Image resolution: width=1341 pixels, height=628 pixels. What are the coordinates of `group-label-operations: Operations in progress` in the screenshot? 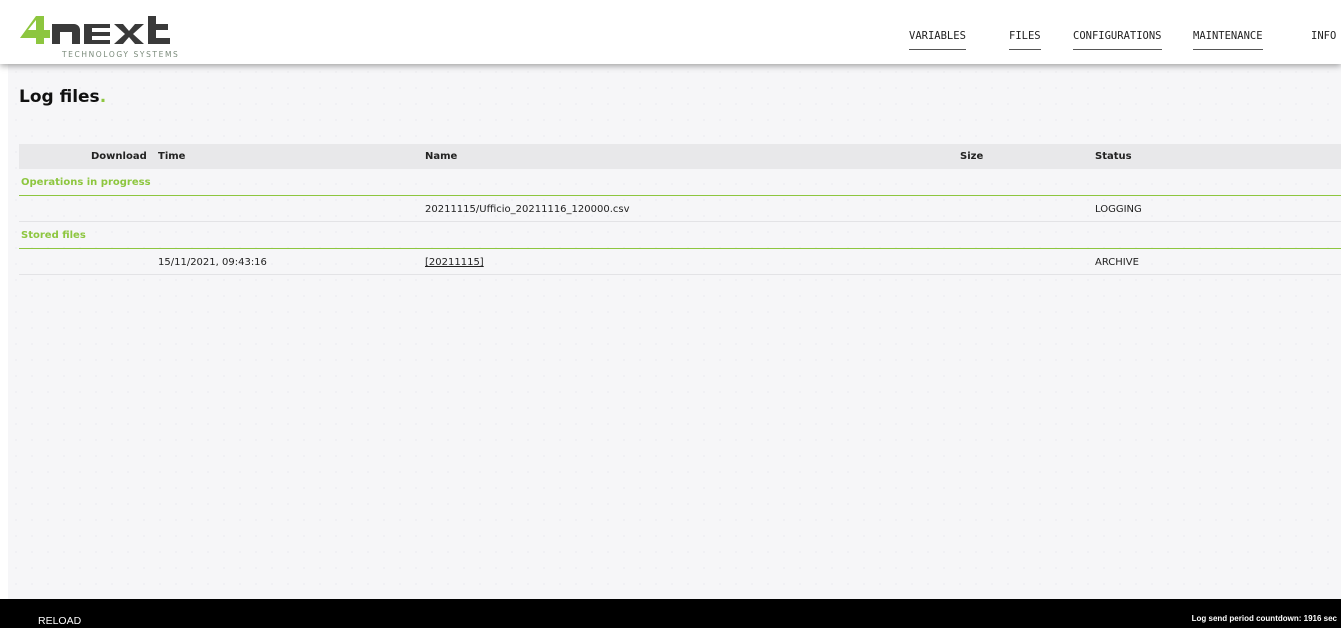 It's located at (86, 182).